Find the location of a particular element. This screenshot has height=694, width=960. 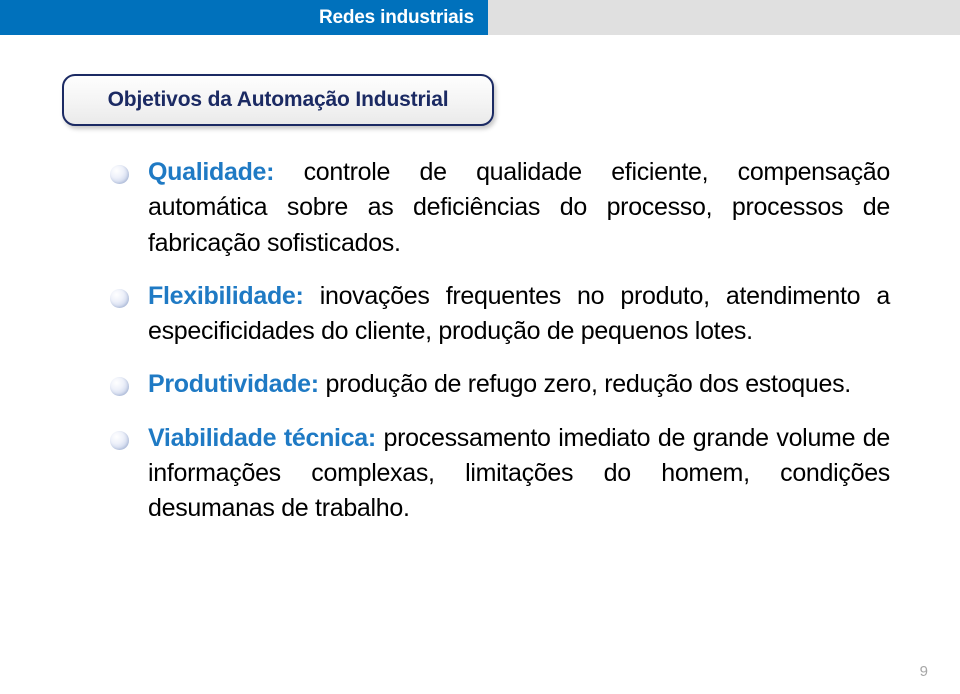

section-title-text: Objetivos da Automação Industrial is located at coordinates (278, 99).